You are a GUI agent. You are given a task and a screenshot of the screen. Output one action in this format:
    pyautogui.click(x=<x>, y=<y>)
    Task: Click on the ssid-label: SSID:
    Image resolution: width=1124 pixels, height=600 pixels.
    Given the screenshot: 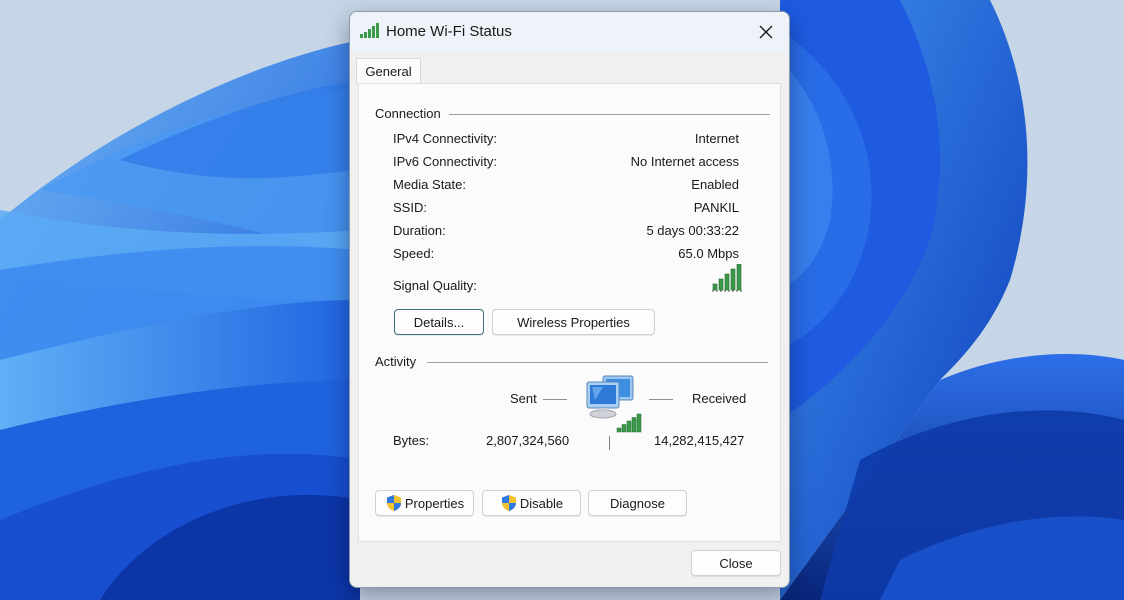 What is the action you would take?
    pyautogui.click(x=410, y=207)
    